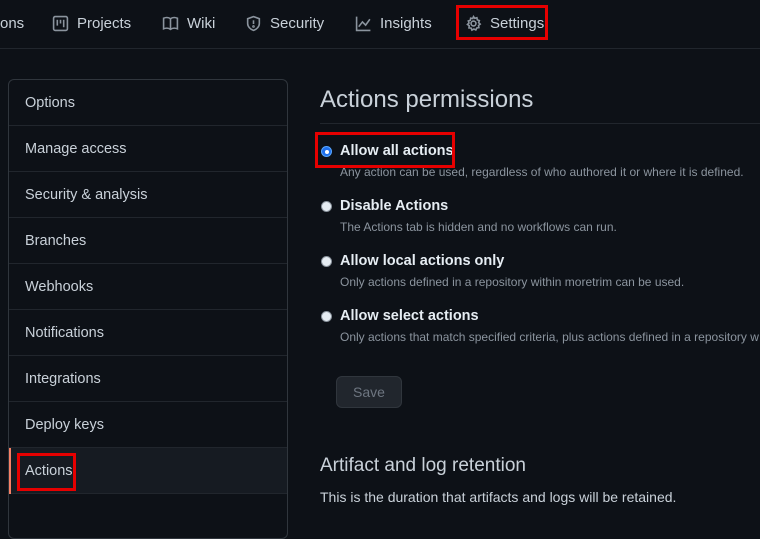 The height and width of the screenshot is (539, 760). Describe the element at coordinates (49, 470) in the screenshot. I see `sidebar-item-label: Actions` at that location.